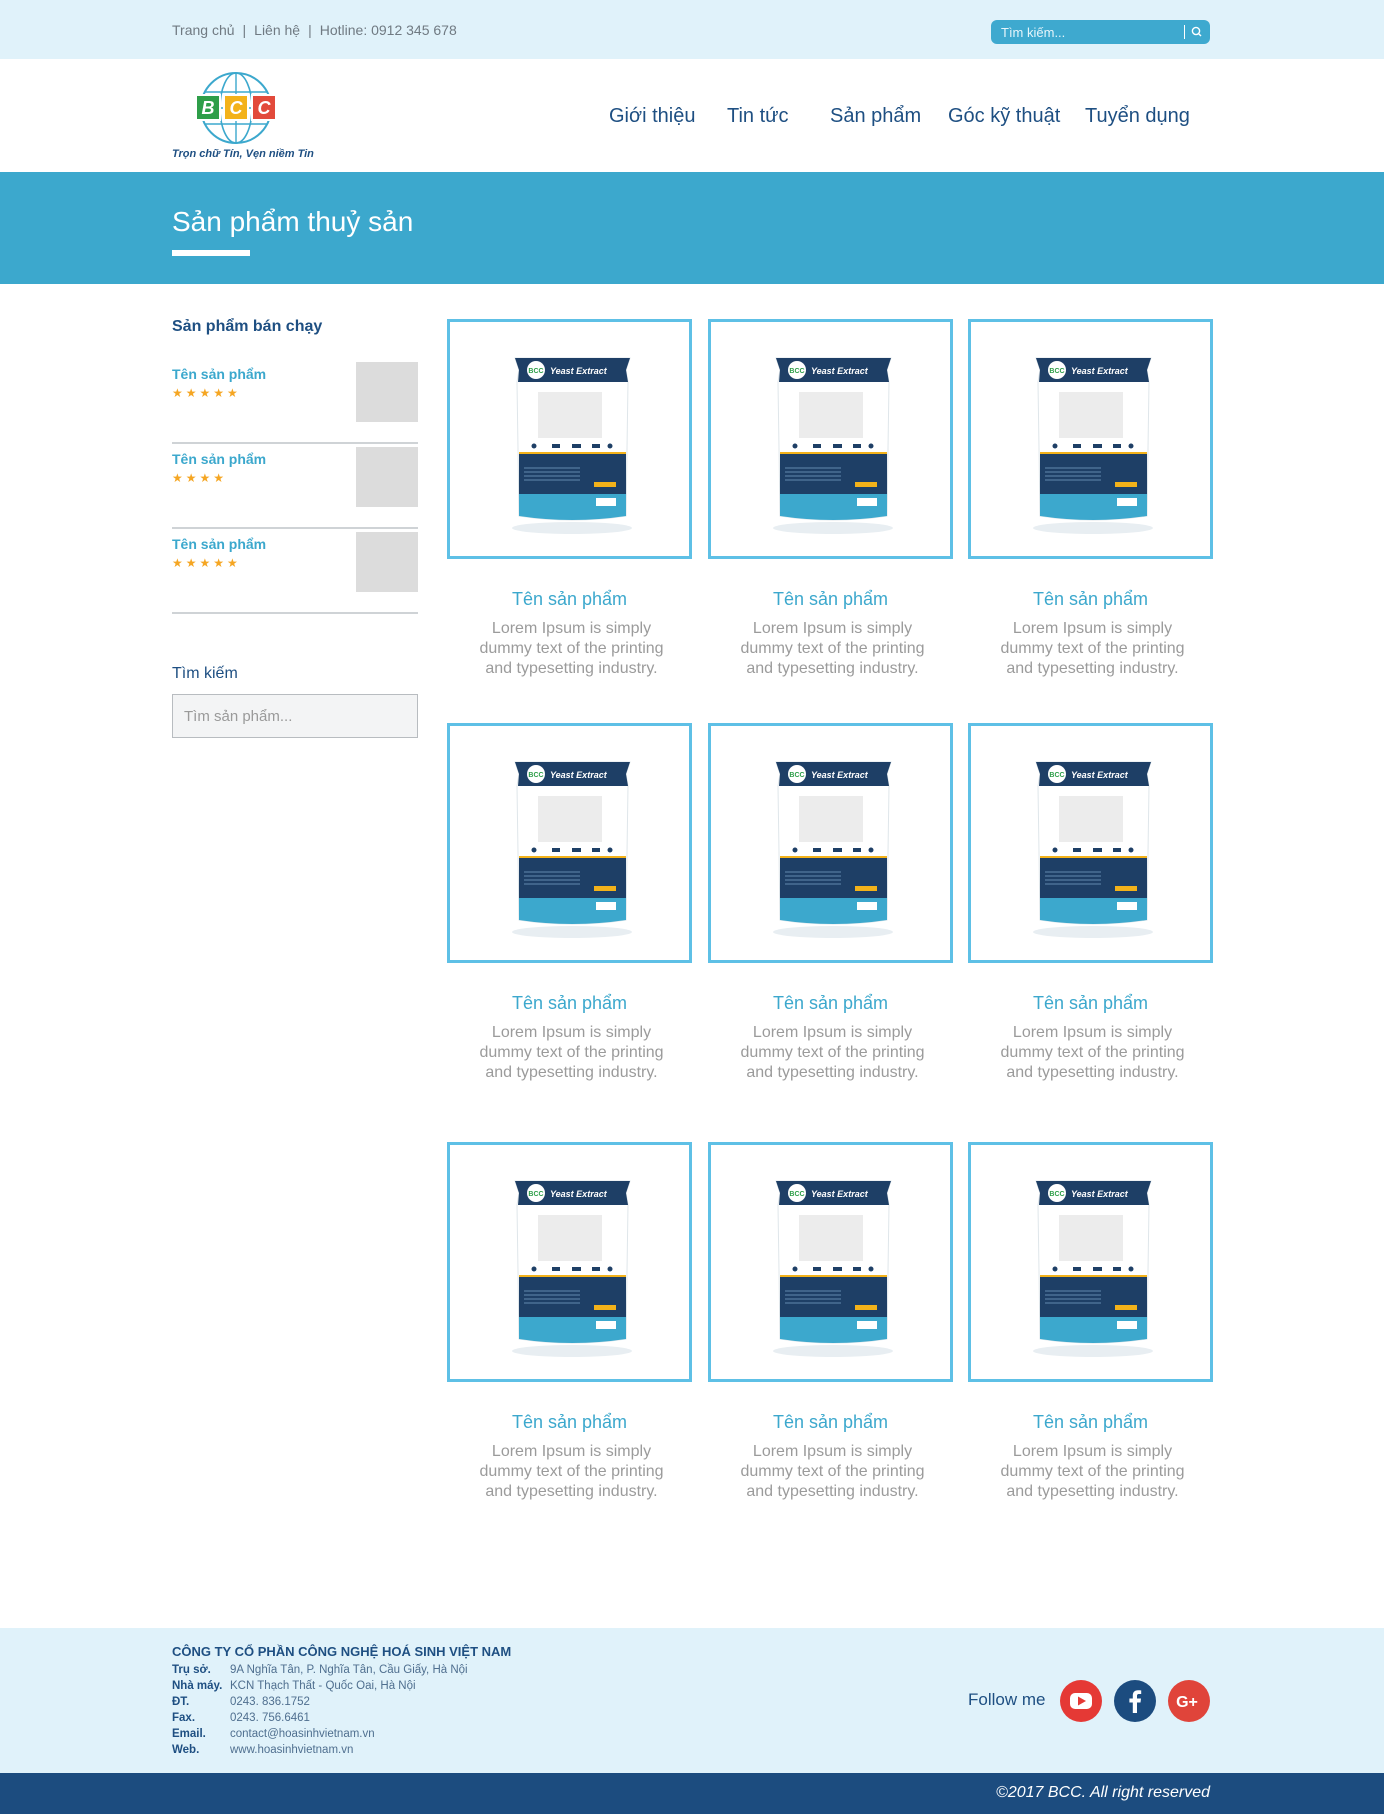  I want to click on page-banner: Sản phẩm thuỷ sản, so click(692, 228).